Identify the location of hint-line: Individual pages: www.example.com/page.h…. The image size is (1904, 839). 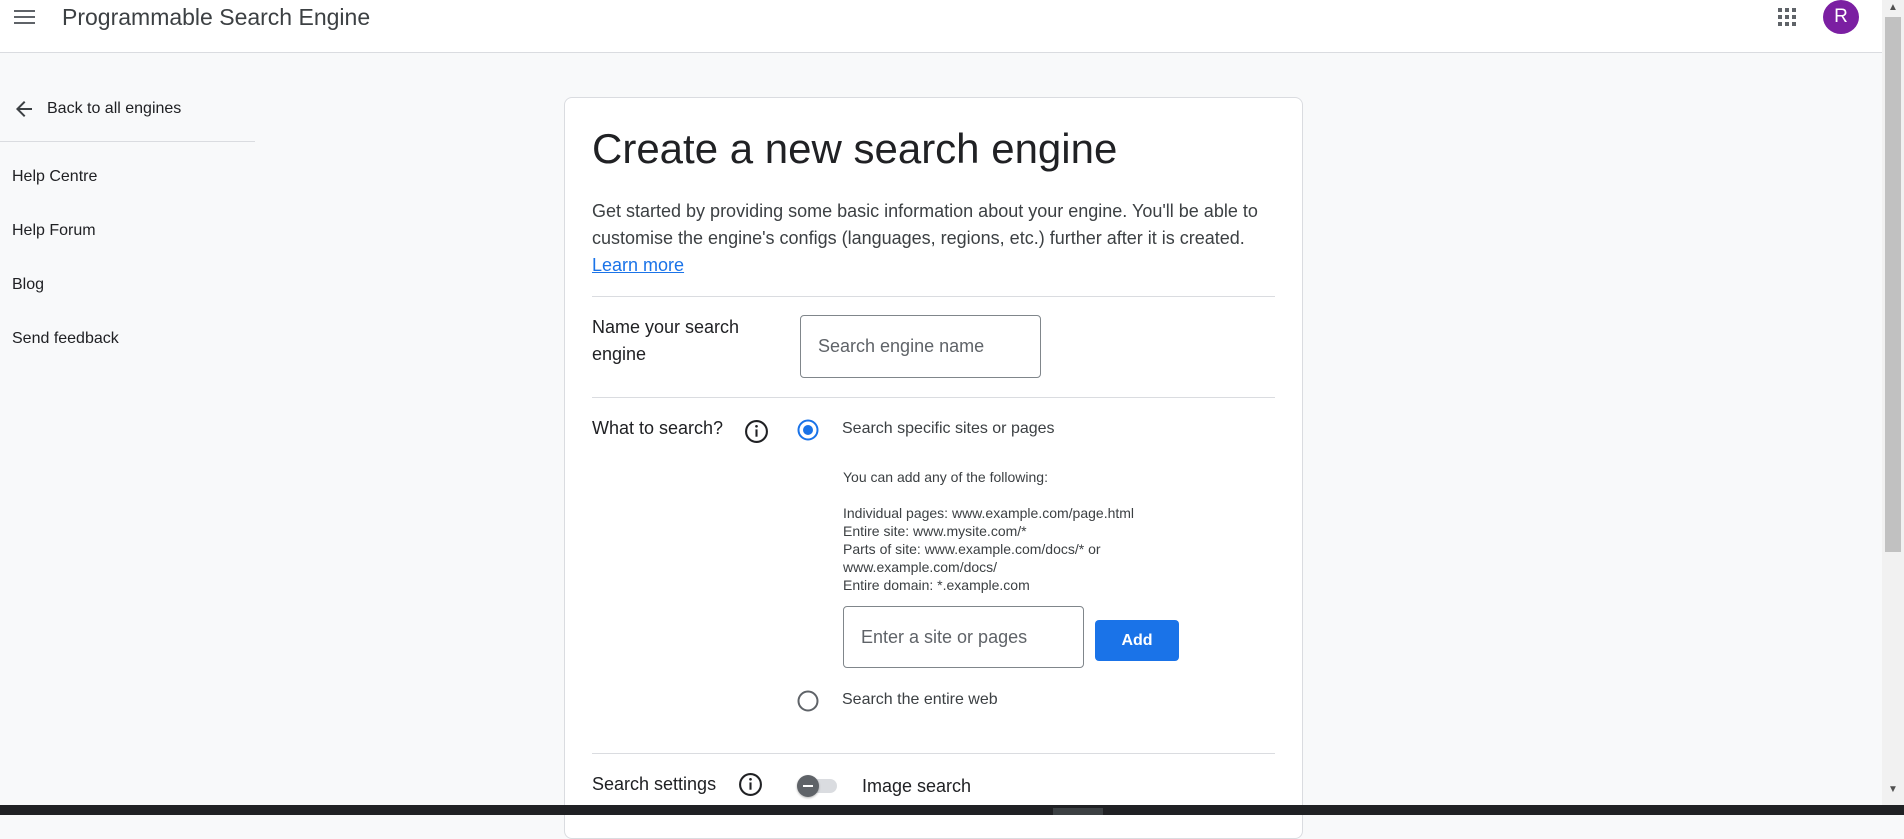
(989, 513).